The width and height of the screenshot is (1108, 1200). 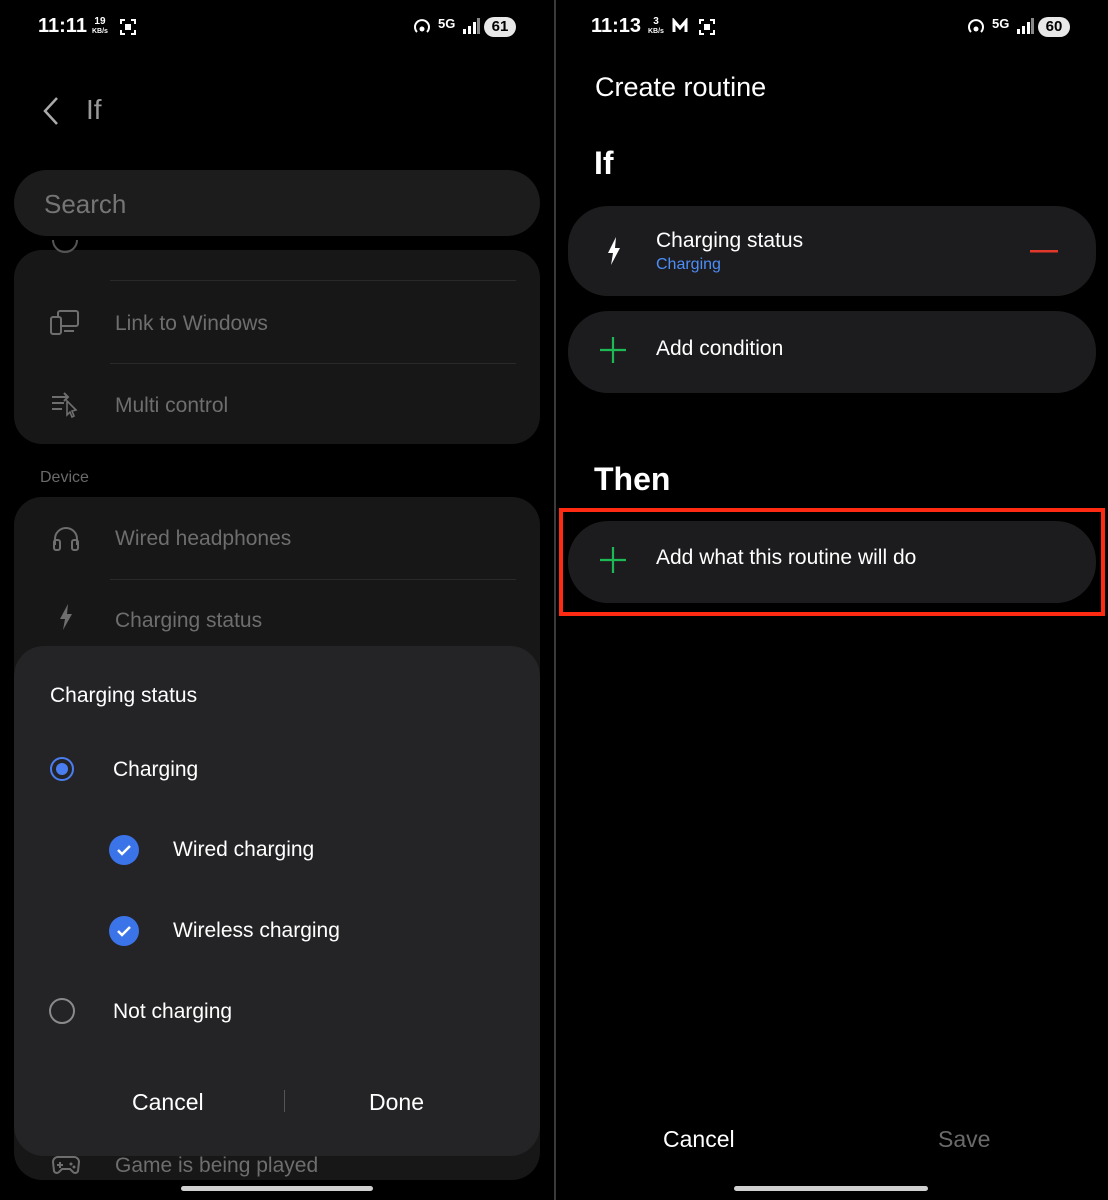 What do you see at coordinates (124, 695) in the screenshot?
I see `dialog-title: Charging status` at bounding box center [124, 695].